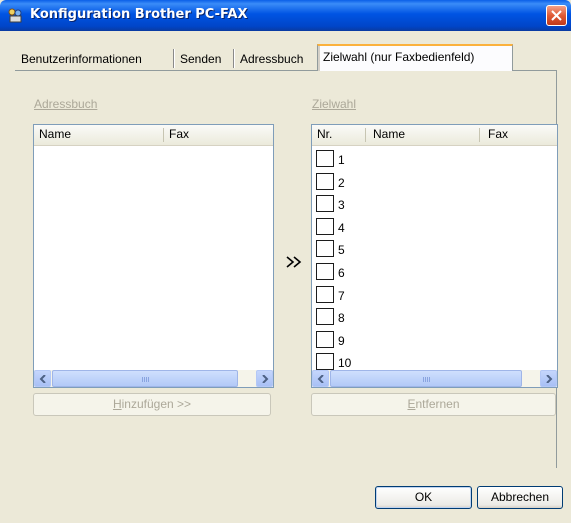 The width and height of the screenshot is (571, 523). What do you see at coordinates (341, 273) in the screenshot?
I see `row-number: 6` at bounding box center [341, 273].